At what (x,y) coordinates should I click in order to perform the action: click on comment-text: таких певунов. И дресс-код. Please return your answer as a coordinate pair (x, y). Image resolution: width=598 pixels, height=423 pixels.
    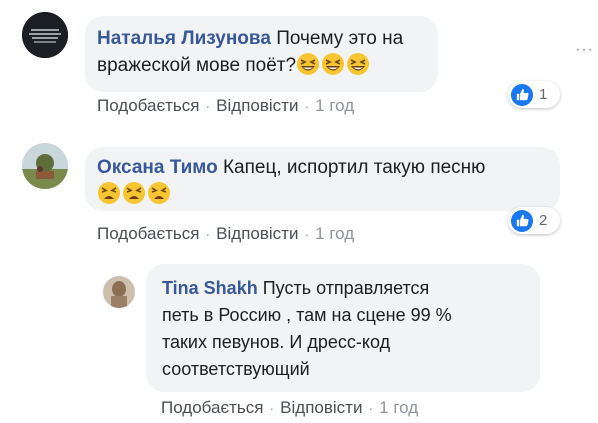
    Looking at the image, I should click on (276, 342).